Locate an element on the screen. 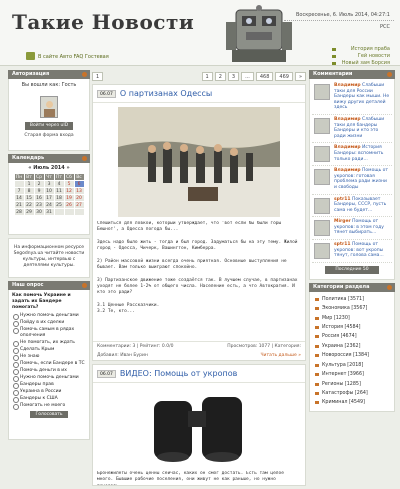 Image resolution: width=400 pixels, height=489 pixels. category-link: Россия [4674] is located at coordinates (352, 336).